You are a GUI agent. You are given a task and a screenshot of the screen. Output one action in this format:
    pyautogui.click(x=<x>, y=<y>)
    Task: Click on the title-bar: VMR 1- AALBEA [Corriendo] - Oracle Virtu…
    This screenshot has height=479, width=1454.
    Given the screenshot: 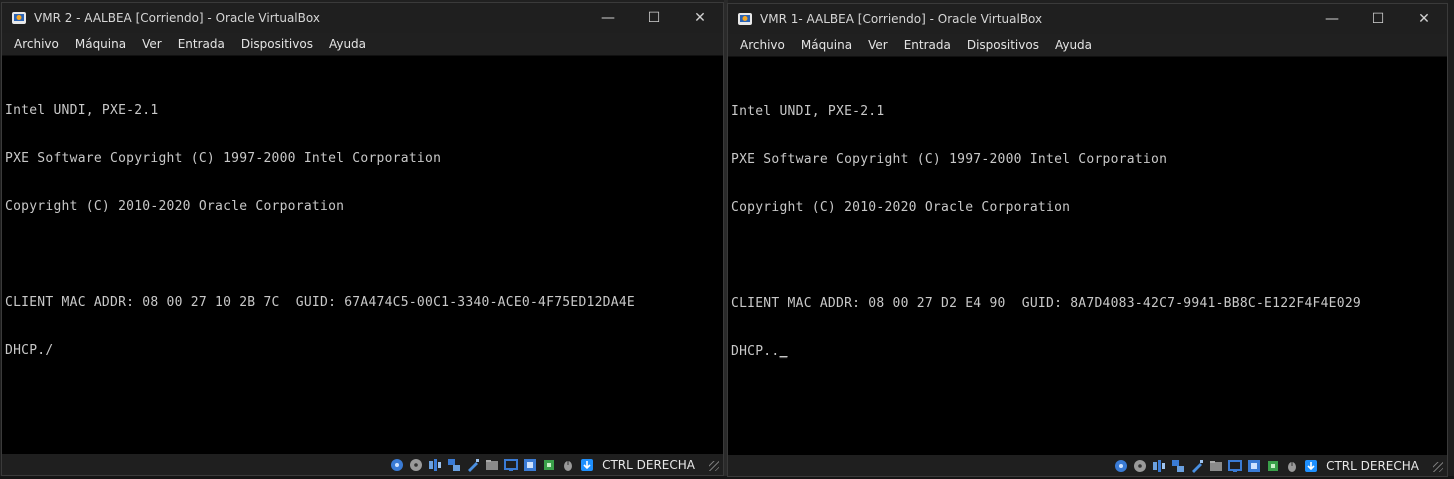 What is the action you would take?
    pyautogui.click(x=1087, y=19)
    